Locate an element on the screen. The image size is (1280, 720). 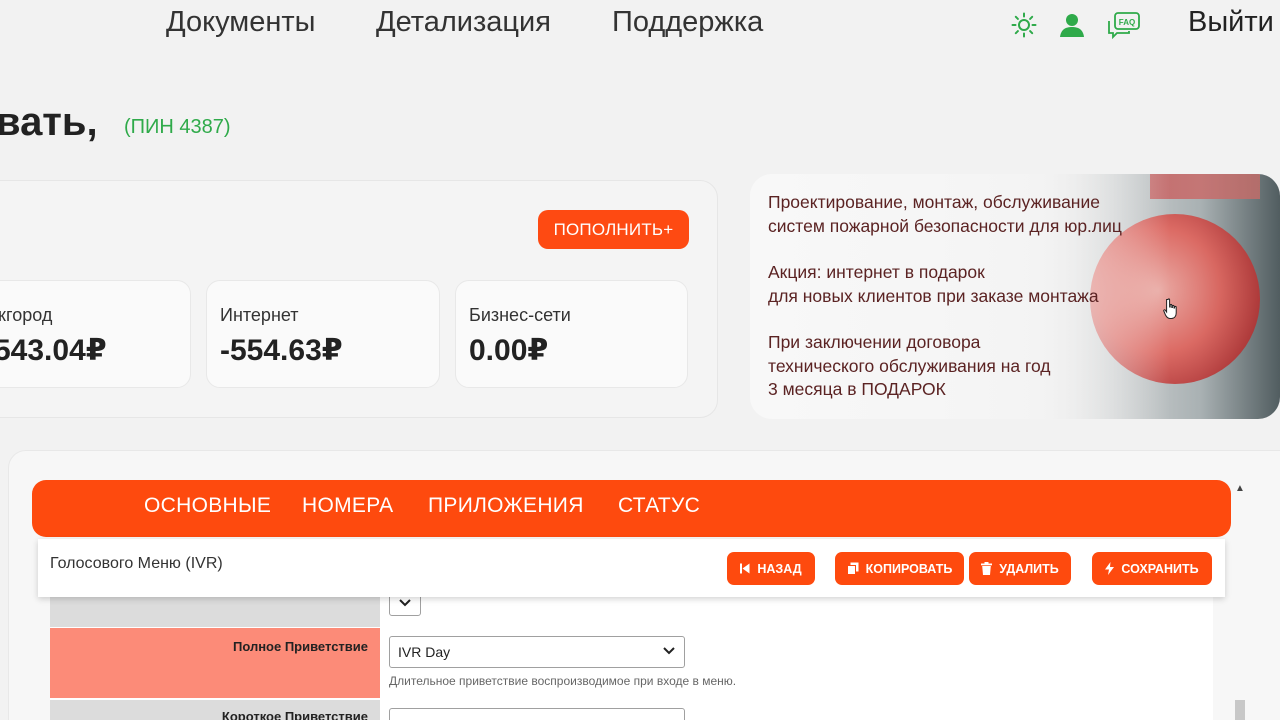
back-button: НАЗАД is located at coordinates (771, 568).